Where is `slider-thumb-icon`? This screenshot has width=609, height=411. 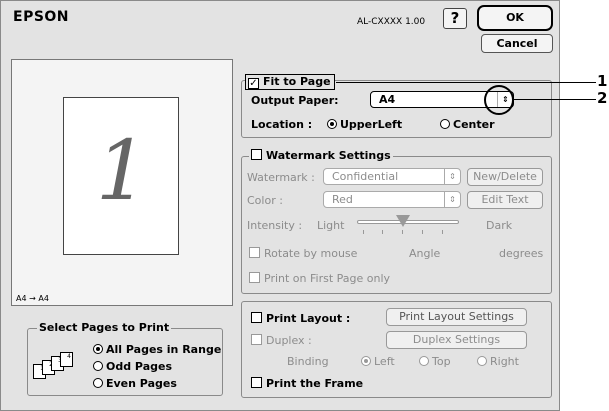 slider-thumb-icon is located at coordinates (403, 221).